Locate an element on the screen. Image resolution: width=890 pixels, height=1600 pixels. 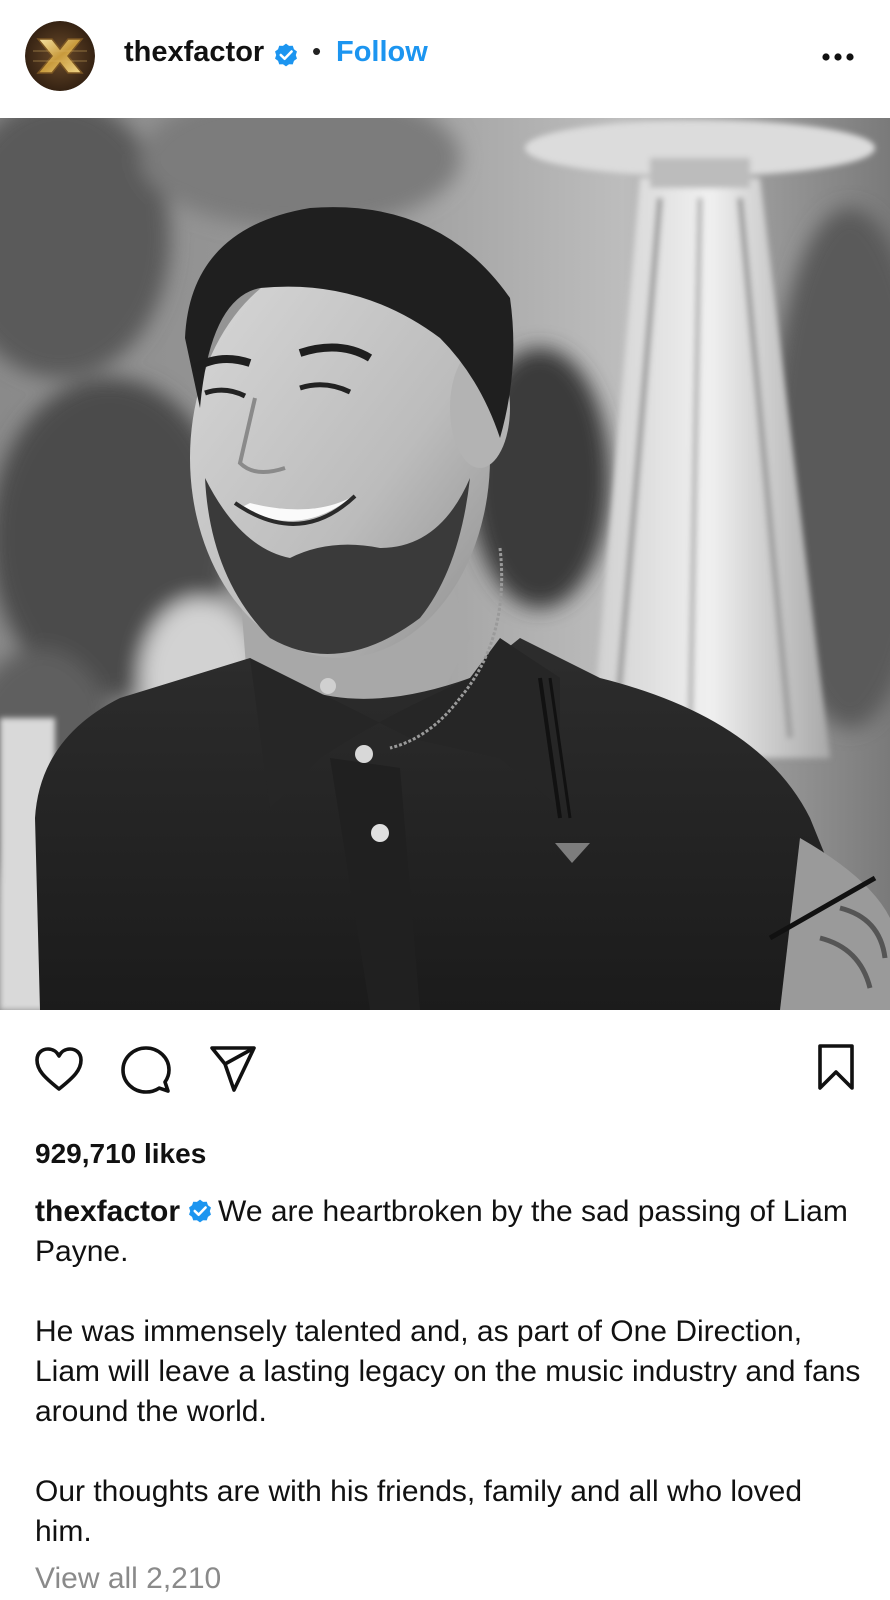
follow-button: Follow is located at coordinates (382, 52).